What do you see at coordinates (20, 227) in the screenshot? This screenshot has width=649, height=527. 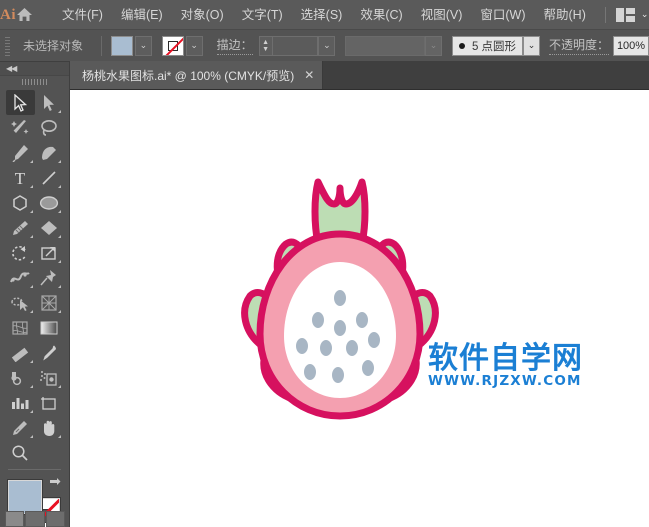 I see `paintbrush-tool` at bounding box center [20, 227].